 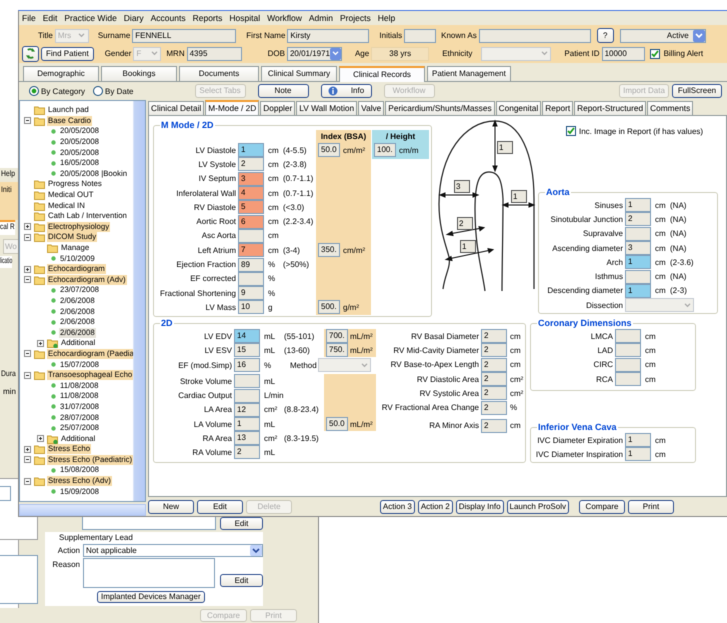 What do you see at coordinates (251, 221) in the screenshot?
I see `measurement-field: 6` at bounding box center [251, 221].